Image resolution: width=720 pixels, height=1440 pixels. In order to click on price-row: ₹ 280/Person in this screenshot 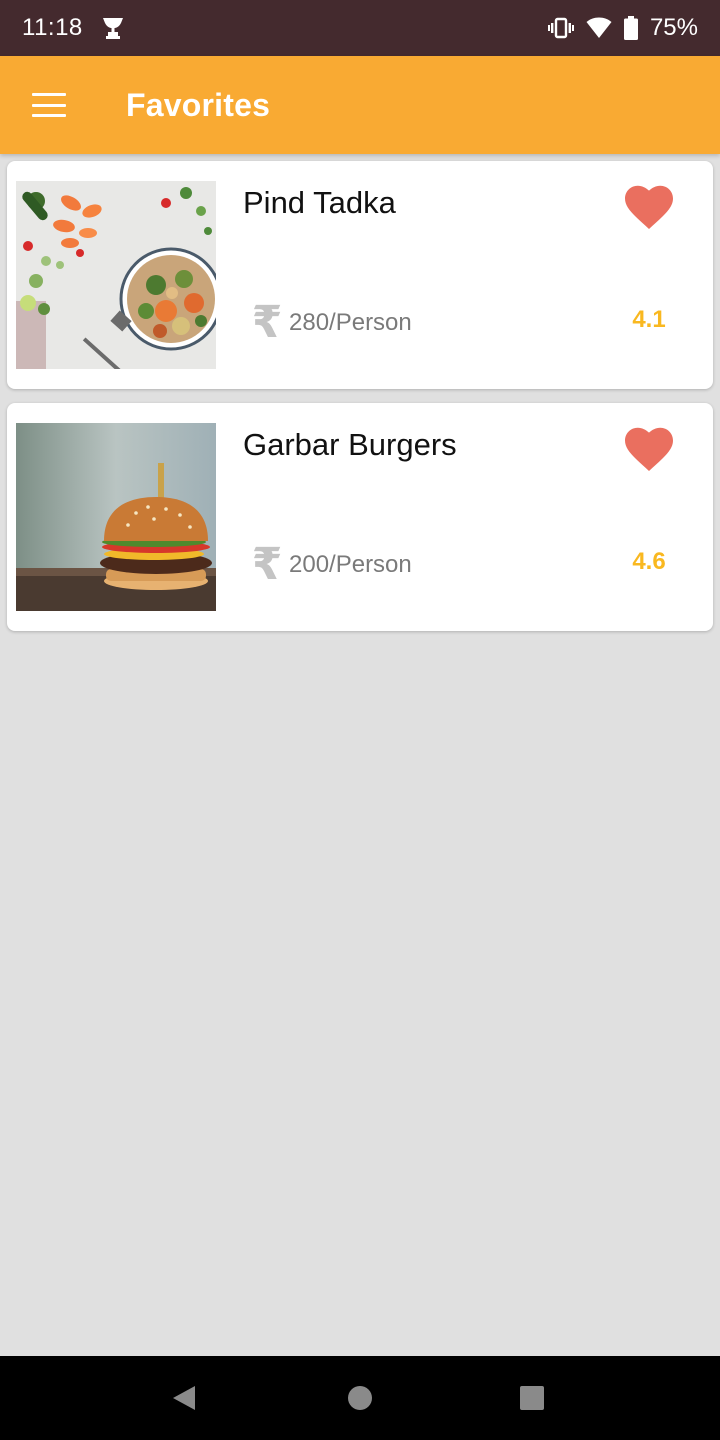, I will do `click(330, 323)`.